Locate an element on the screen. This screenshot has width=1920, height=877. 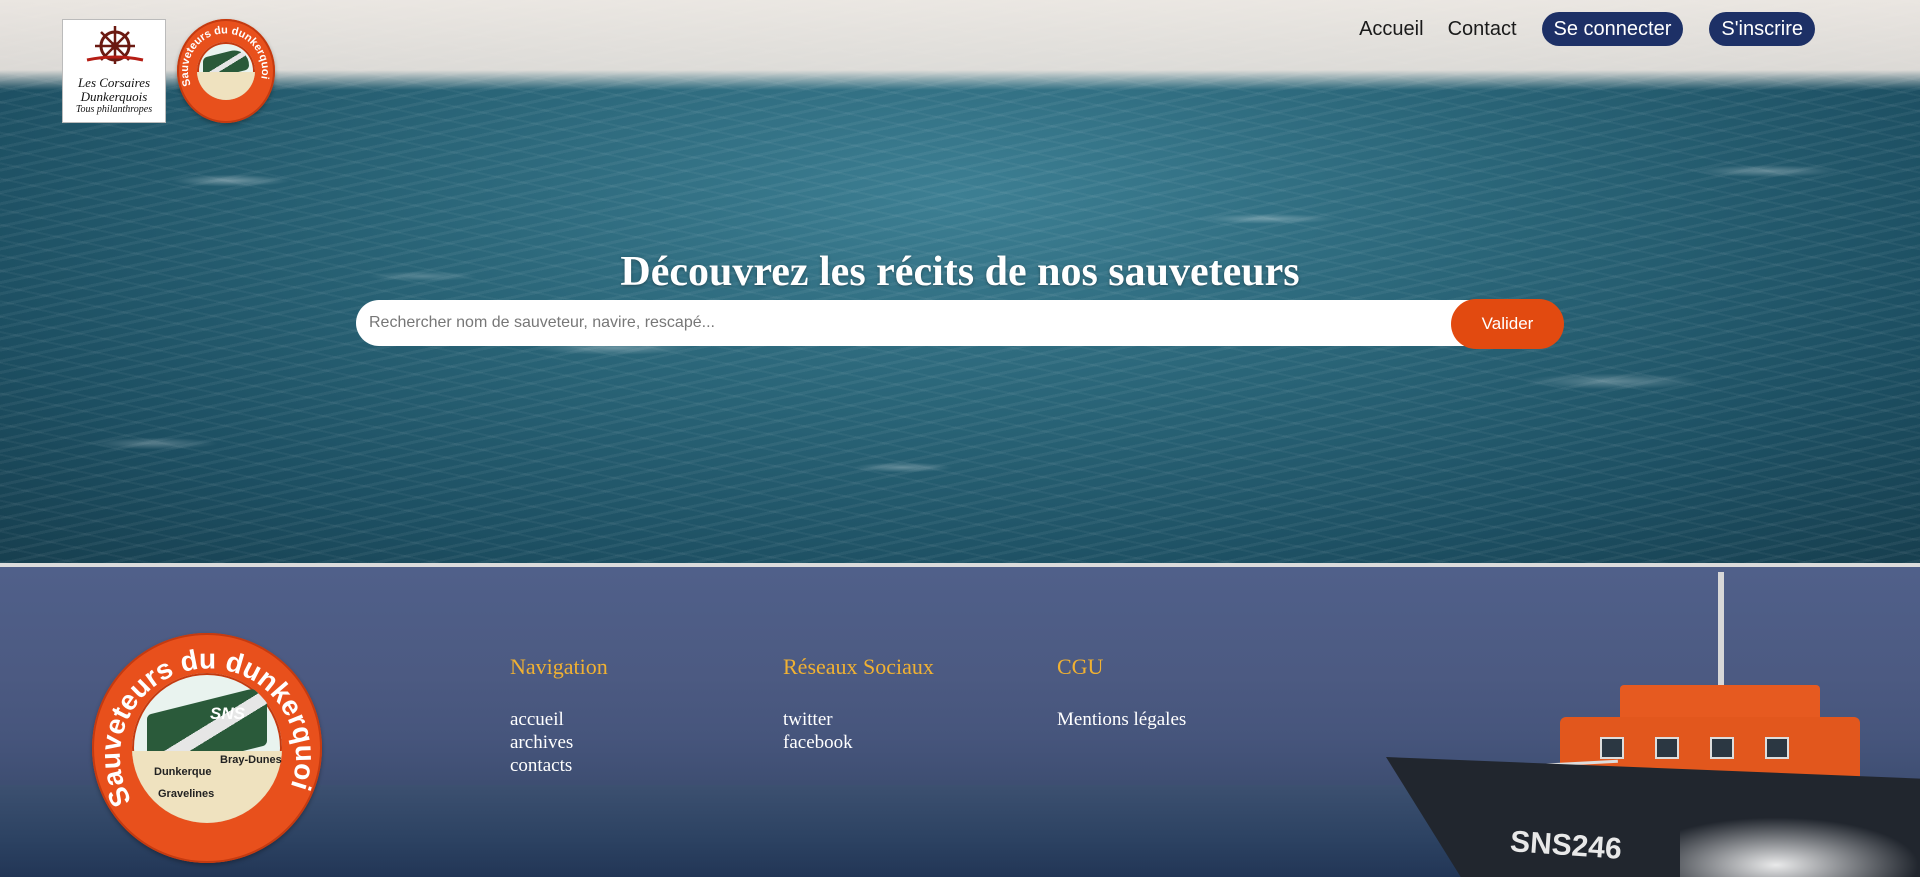
footer-column-navigation: Navigation accueil archives contacts is located at coordinates (559, 715).